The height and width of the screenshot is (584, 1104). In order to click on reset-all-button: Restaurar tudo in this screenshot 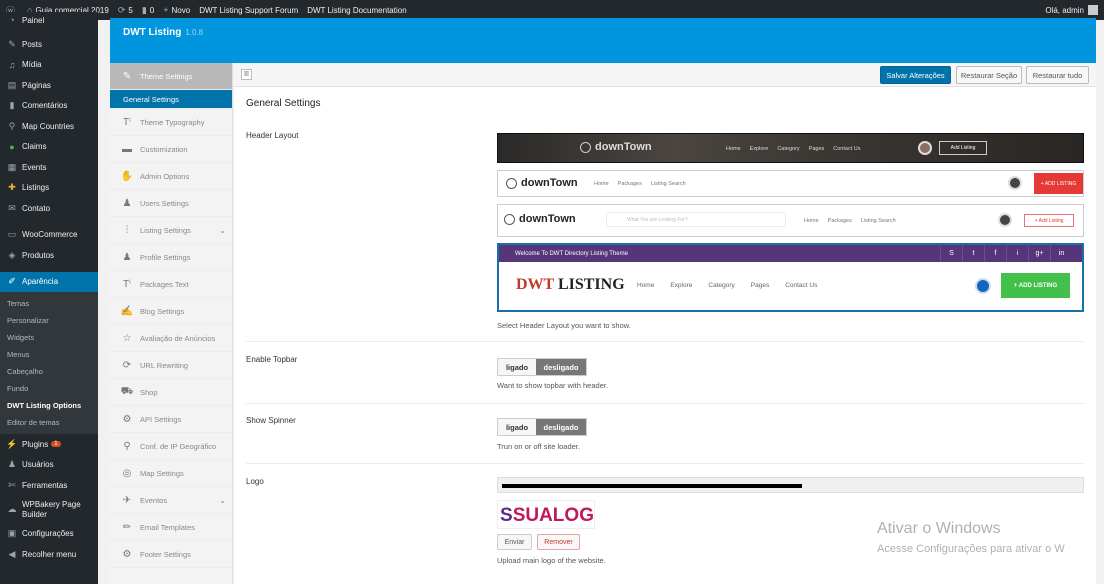, I will do `click(1057, 75)`.